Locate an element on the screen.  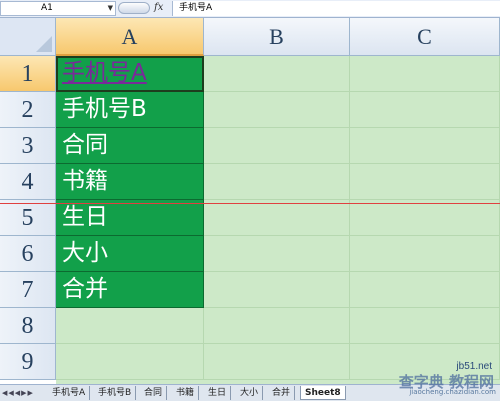
cell-c5 is located at coordinates (425, 218).